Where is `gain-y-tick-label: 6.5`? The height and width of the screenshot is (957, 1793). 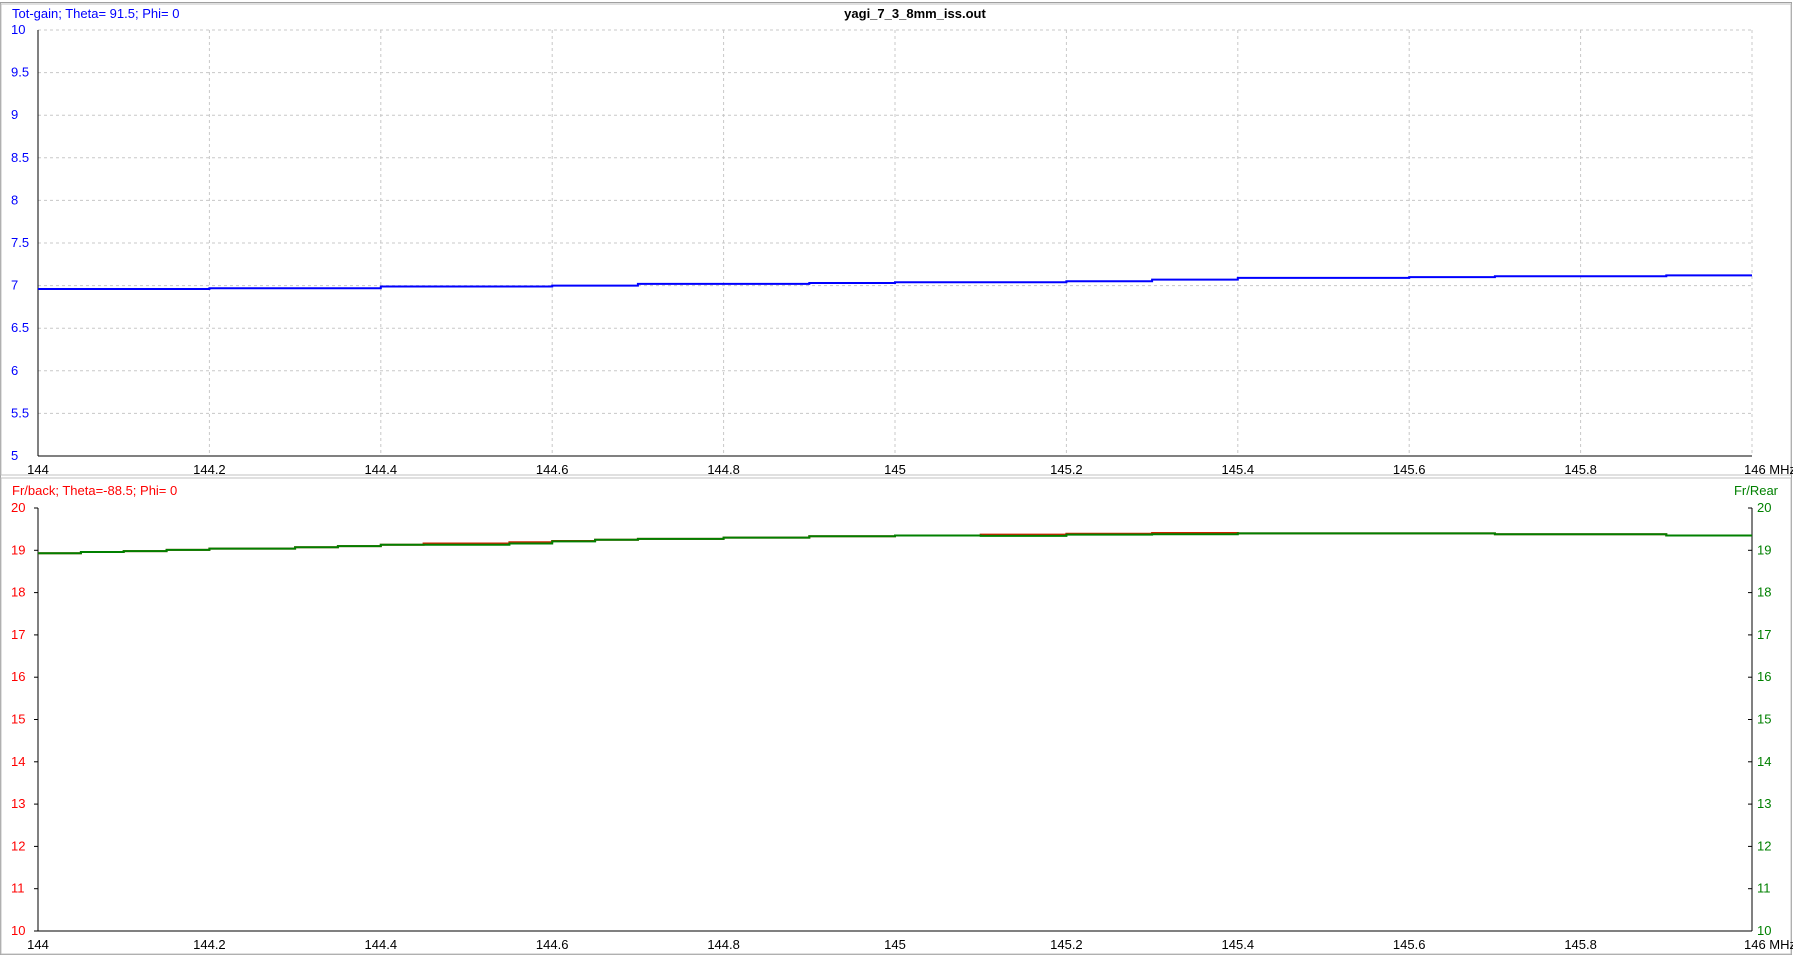
gain-y-tick-label: 6.5 is located at coordinates (20, 327).